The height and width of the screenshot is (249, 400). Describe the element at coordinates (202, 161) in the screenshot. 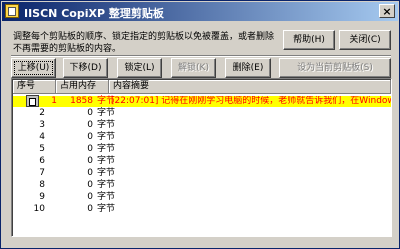

I see `table-row: 6 0 字节` at that location.